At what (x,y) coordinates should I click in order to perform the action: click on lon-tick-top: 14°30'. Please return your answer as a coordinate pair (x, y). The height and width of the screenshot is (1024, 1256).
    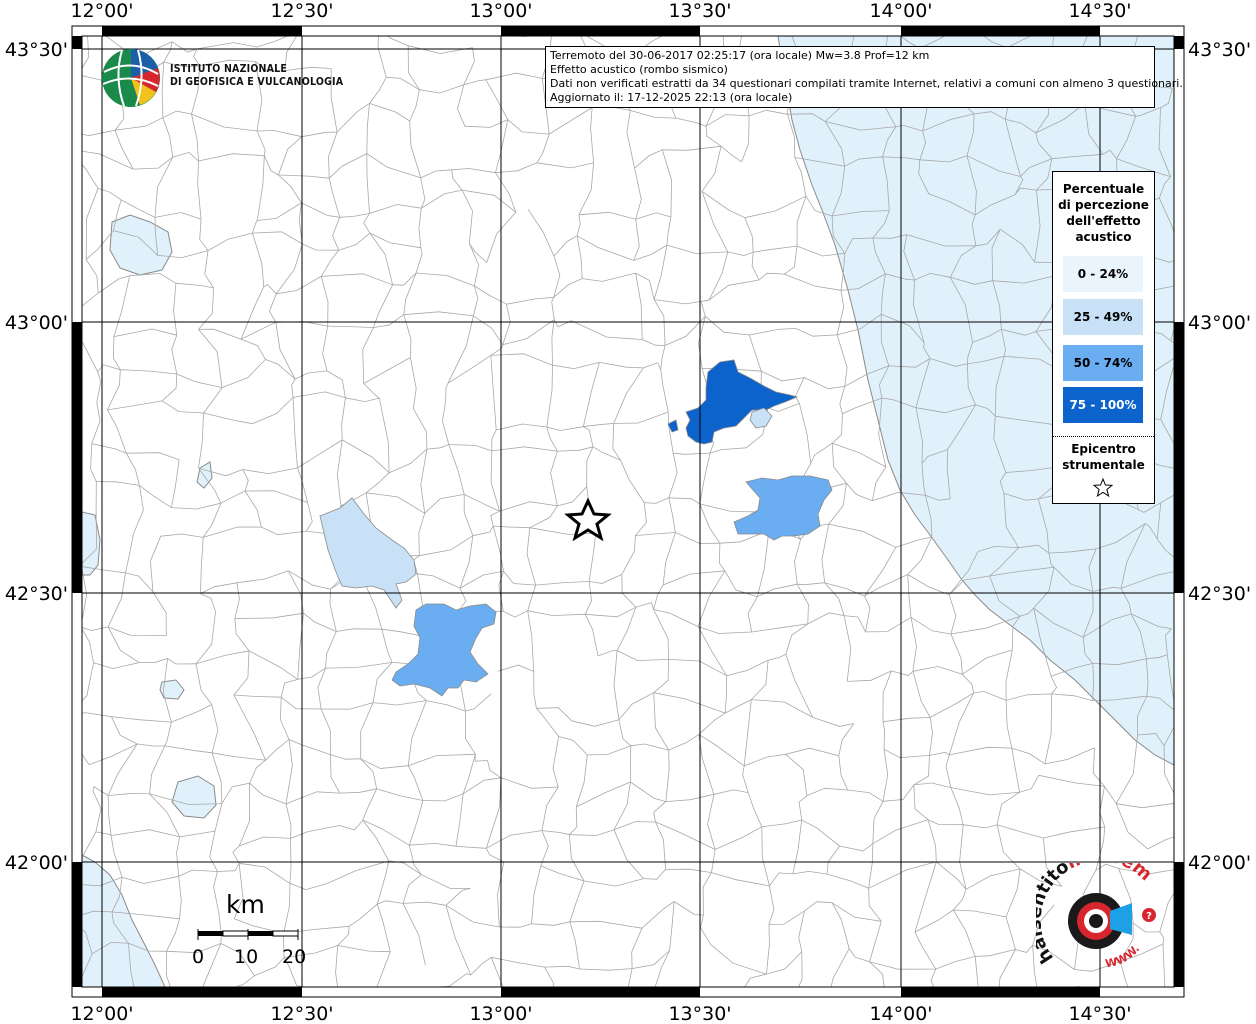
    Looking at the image, I should click on (1099, 11).